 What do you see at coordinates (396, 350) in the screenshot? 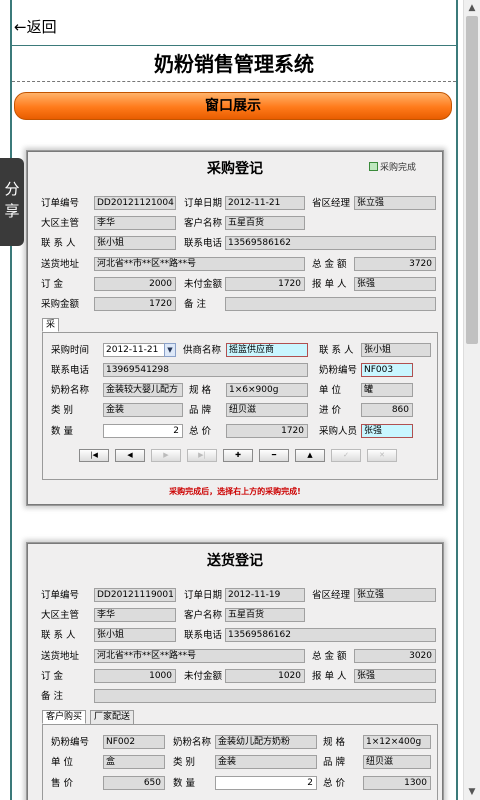
I see `detail-contact-field: 张小姐` at bounding box center [396, 350].